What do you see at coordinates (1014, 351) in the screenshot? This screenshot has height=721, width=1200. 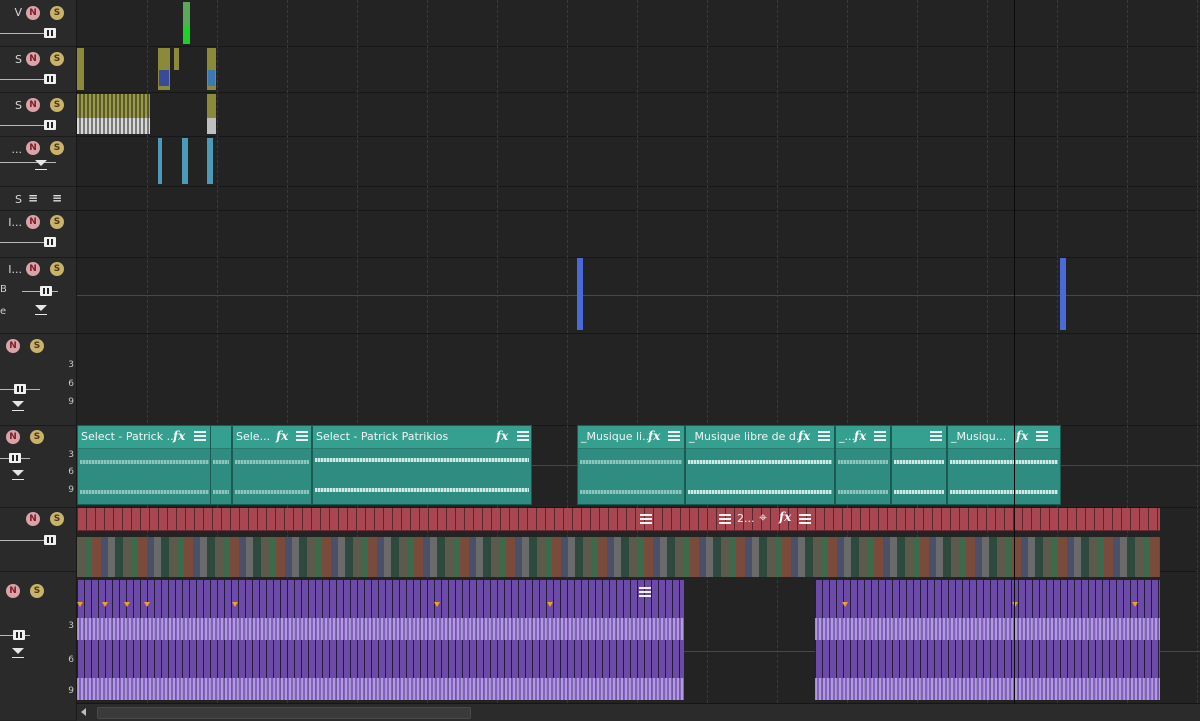 I see `playback-cursor` at bounding box center [1014, 351].